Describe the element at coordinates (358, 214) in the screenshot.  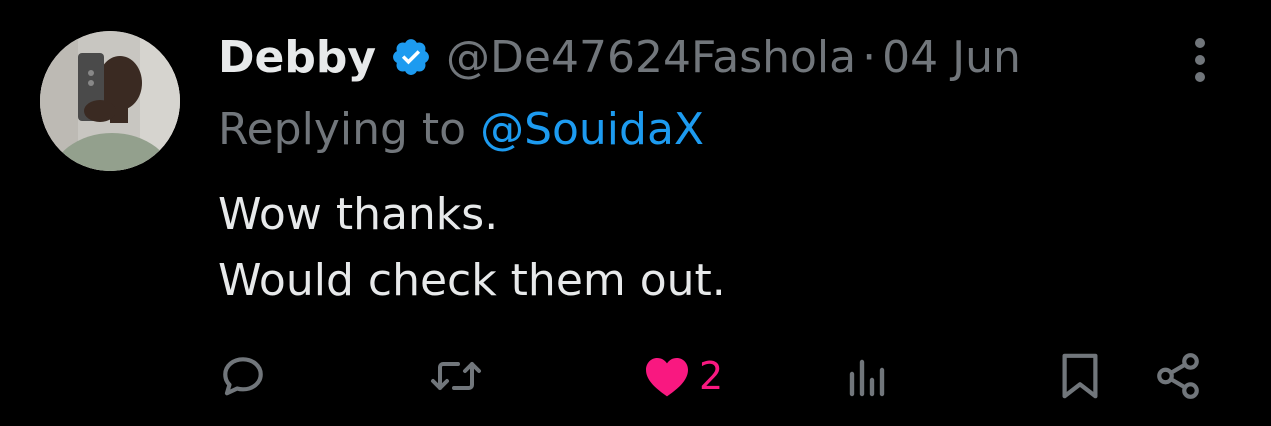
I see `tweet-text-line: Wow thanks.` at that location.